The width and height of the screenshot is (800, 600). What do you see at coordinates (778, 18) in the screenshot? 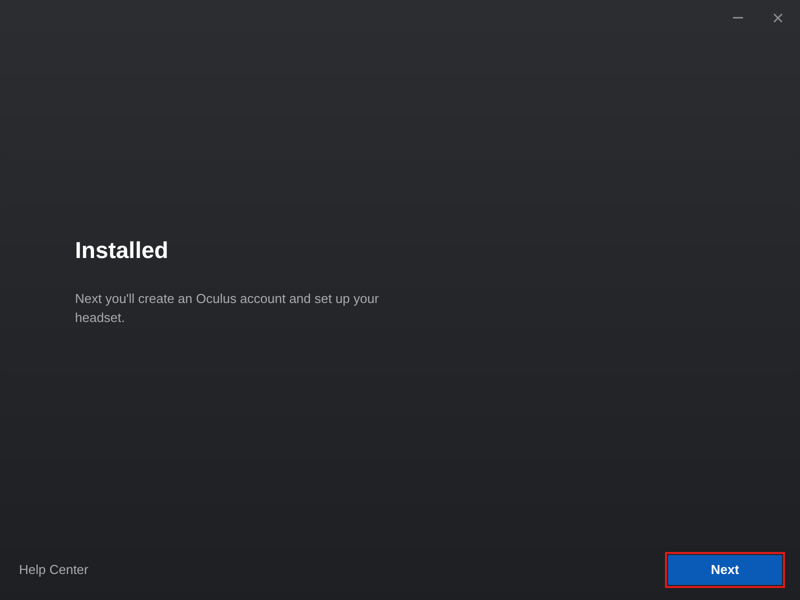
I see `close-icon` at bounding box center [778, 18].